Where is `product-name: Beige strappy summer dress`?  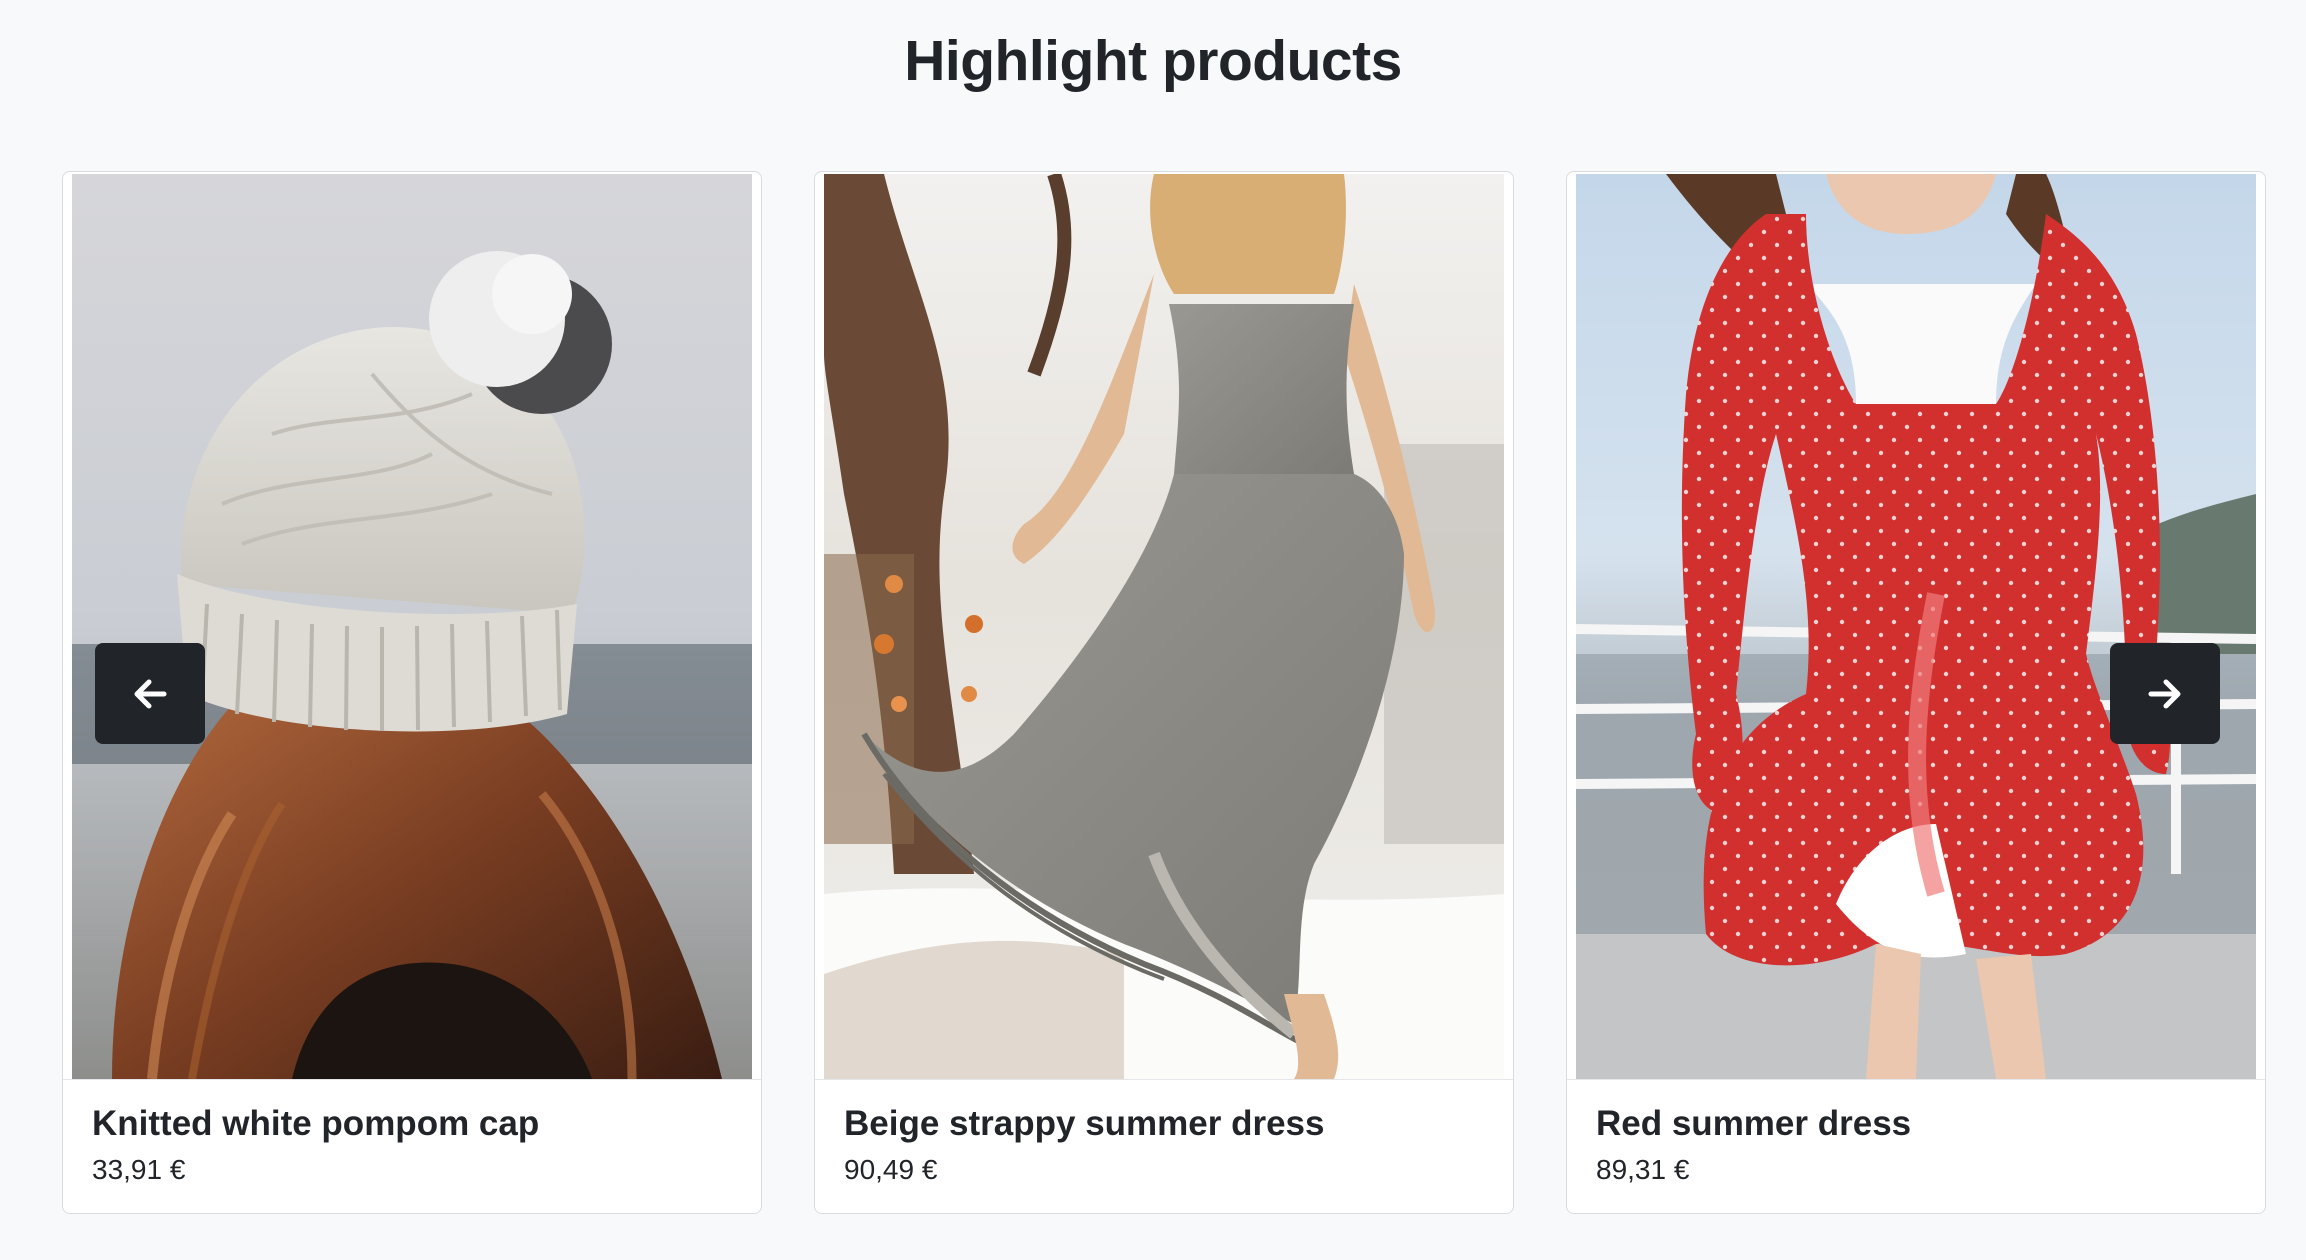 product-name: Beige strappy summer dress is located at coordinates (1084, 1124).